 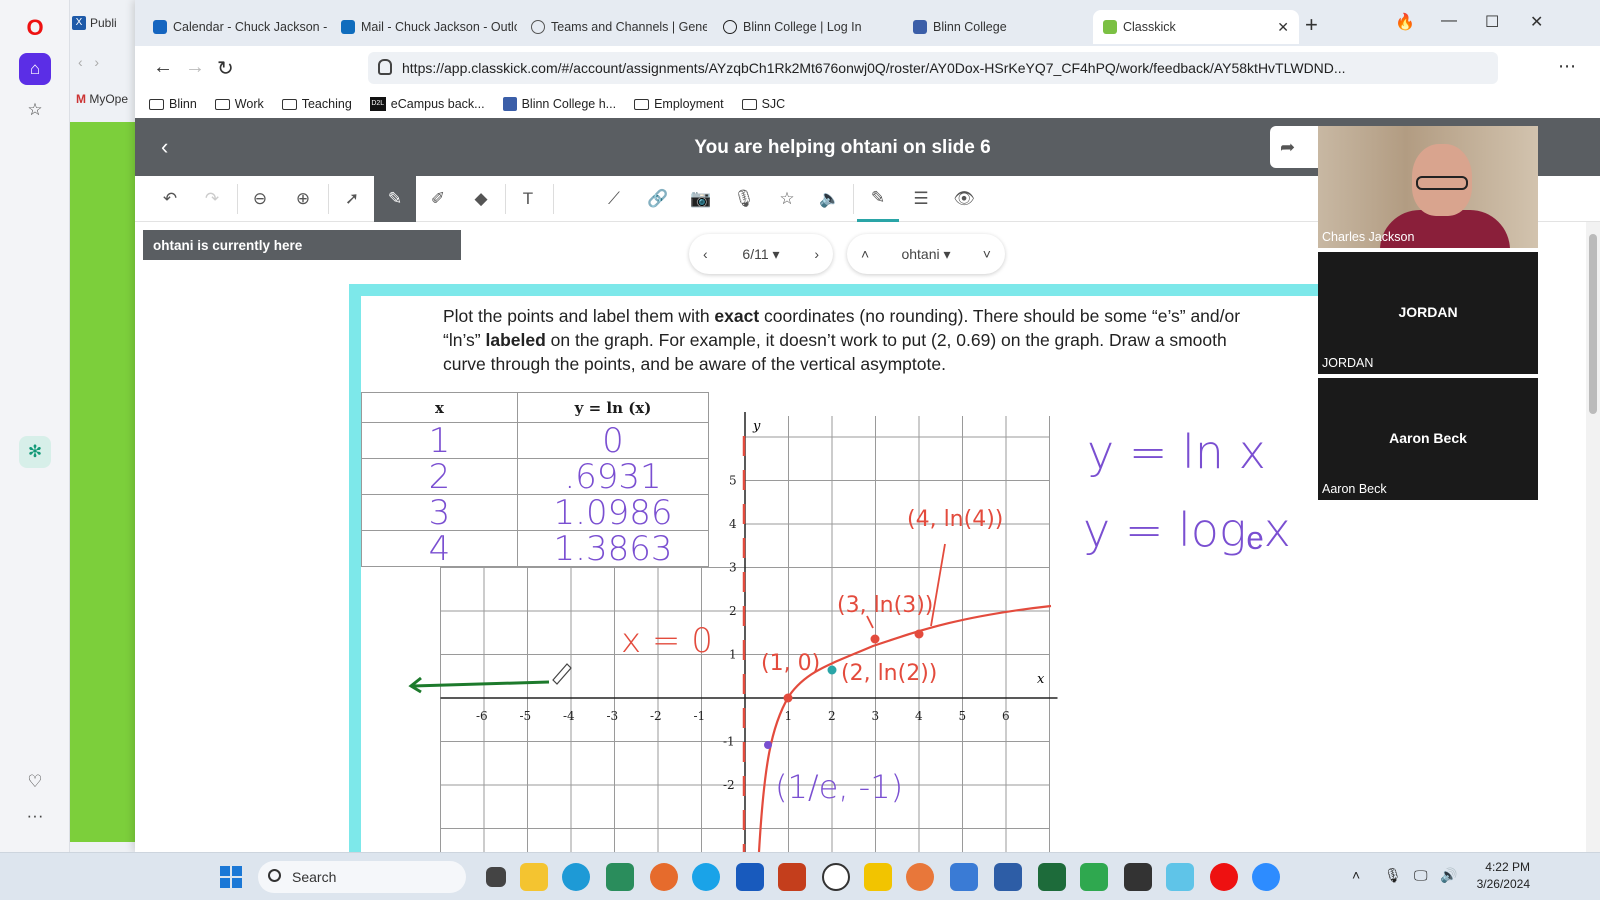 I want to click on student-select: ohtani ▾, so click(x=925, y=254).